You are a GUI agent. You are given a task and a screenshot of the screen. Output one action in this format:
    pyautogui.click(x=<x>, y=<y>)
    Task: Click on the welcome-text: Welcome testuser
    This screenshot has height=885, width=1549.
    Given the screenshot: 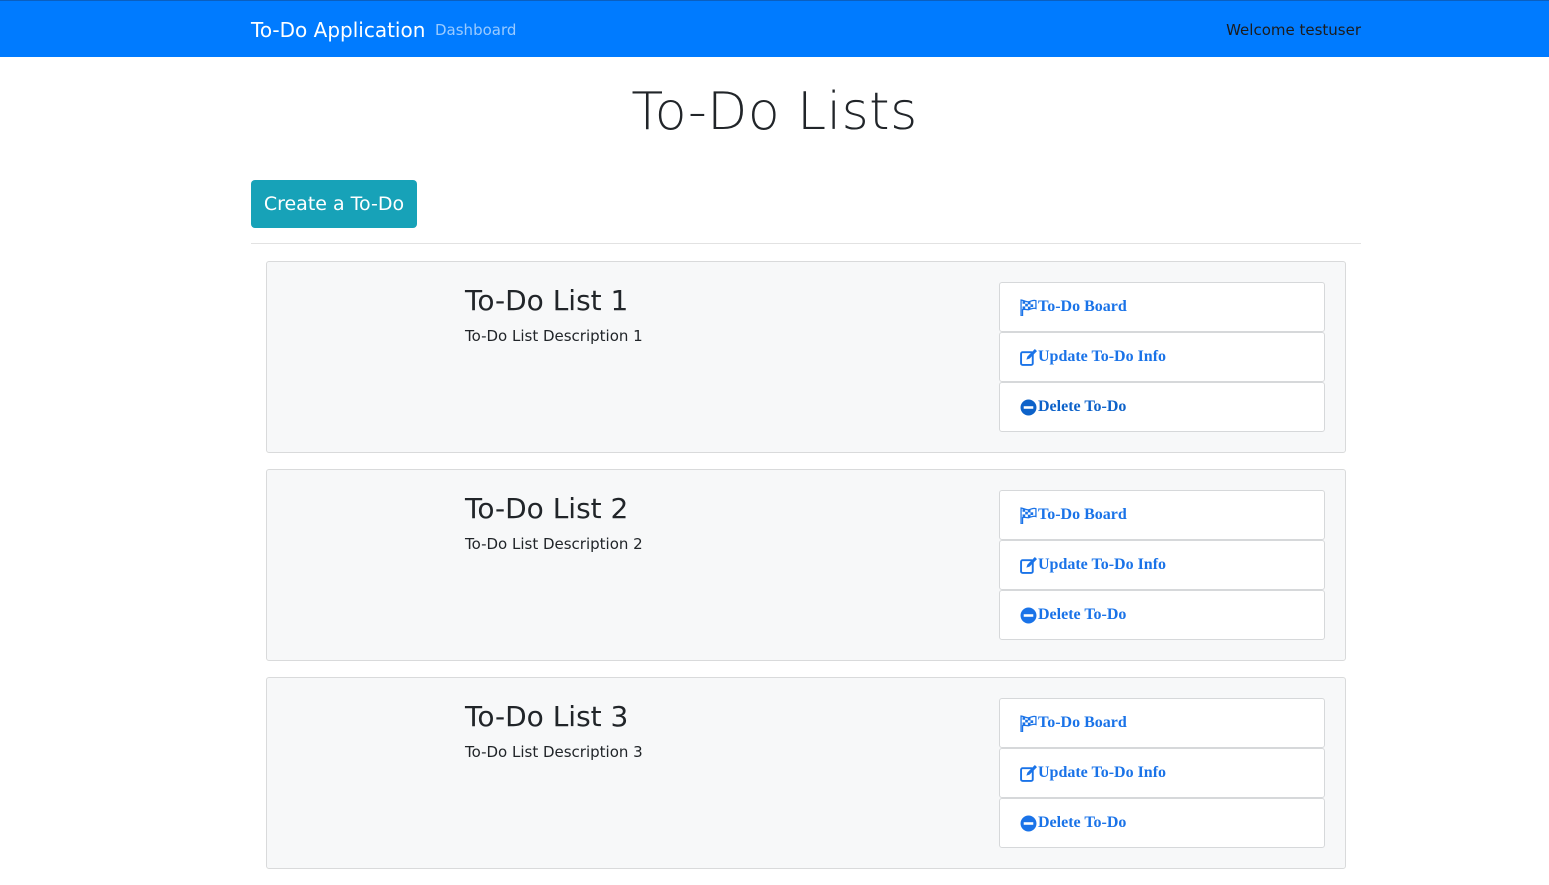 What is the action you would take?
    pyautogui.click(x=1293, y=30)
    